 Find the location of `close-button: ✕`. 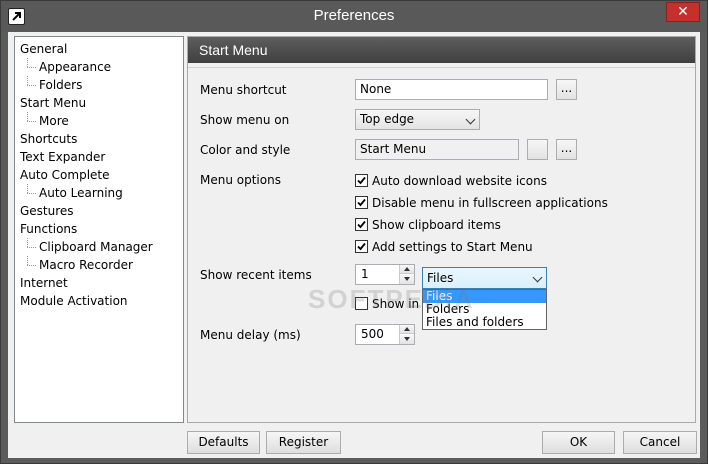

close-button: ✕ is located at coordinates (683, 12).